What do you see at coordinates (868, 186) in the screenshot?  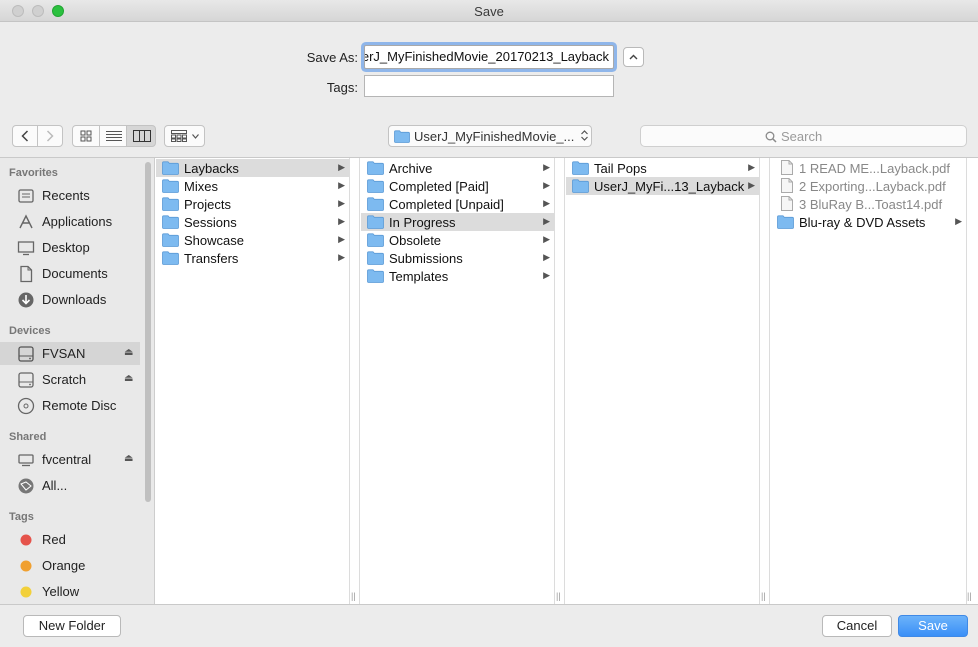 I see `list-item: 2 Exporting...Layback.pdf` at bounding box center [868, 186].